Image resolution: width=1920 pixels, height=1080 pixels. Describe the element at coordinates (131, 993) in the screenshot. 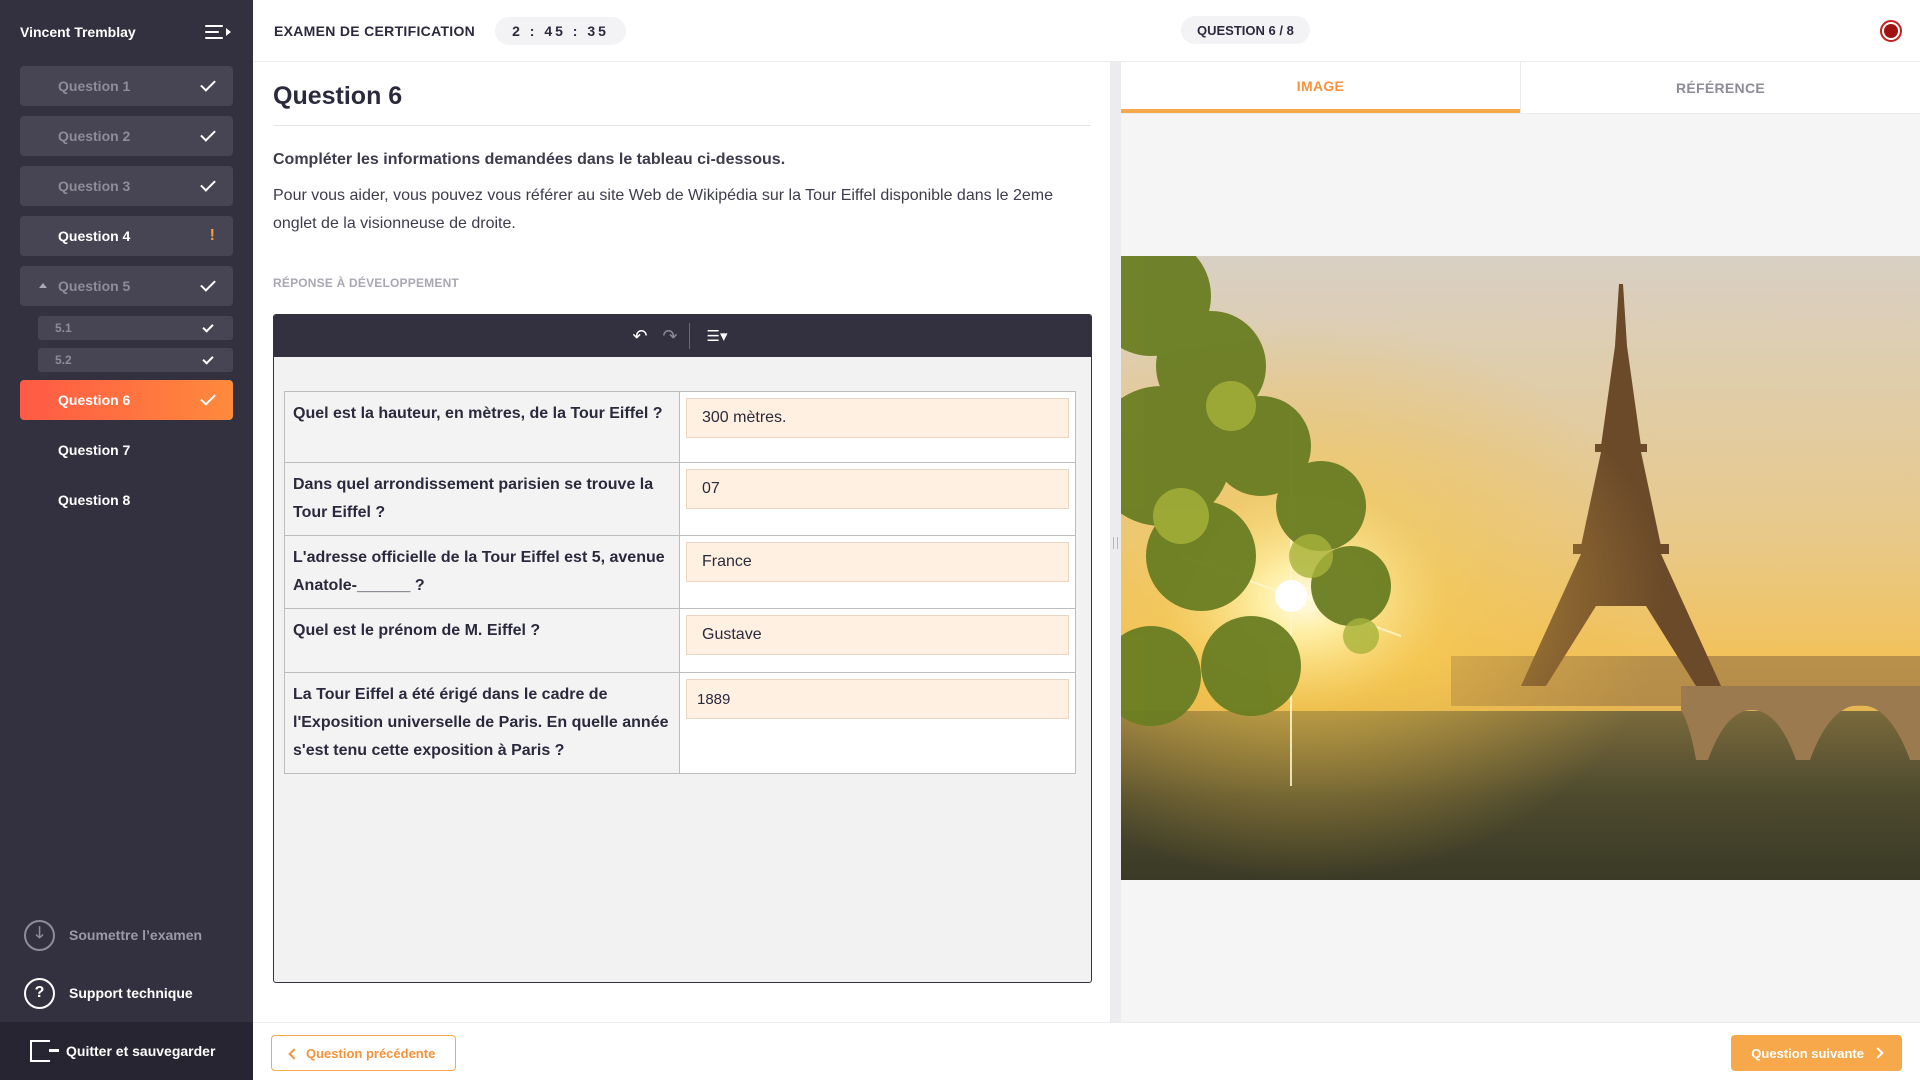

I see `technical-support-label: Support technique` at that location.